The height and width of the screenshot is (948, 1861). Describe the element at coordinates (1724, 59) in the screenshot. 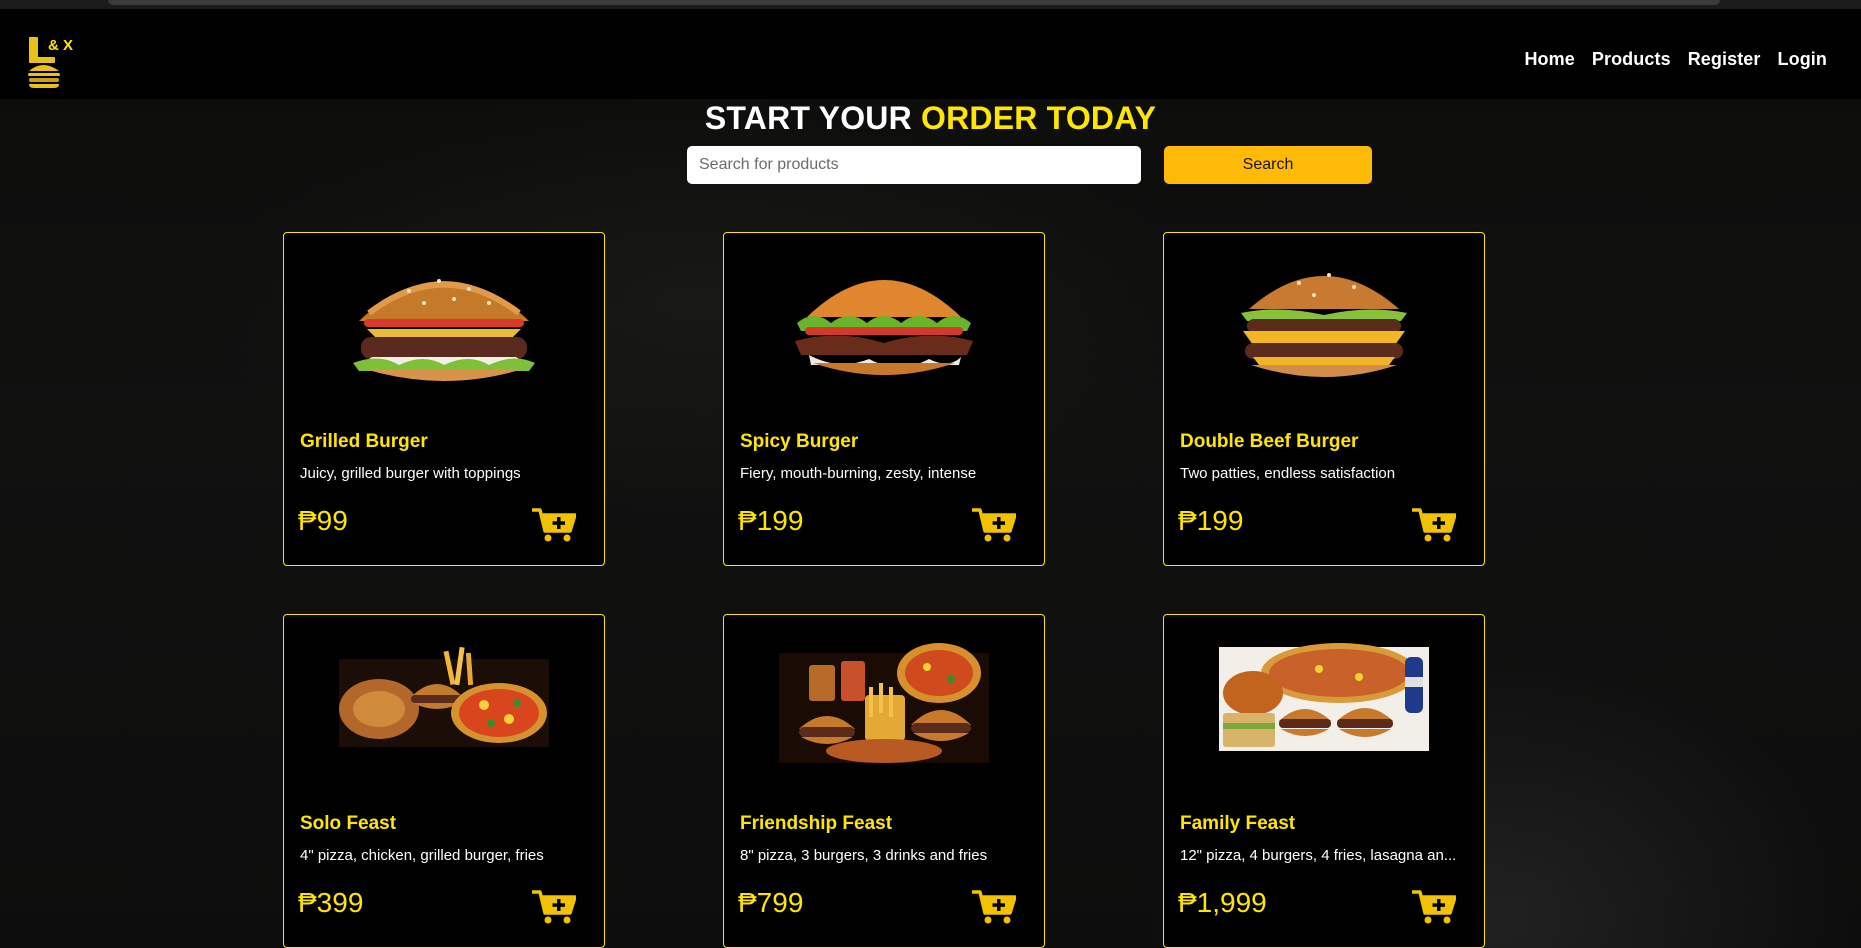

I see `nav-register-link: Register` at that location.